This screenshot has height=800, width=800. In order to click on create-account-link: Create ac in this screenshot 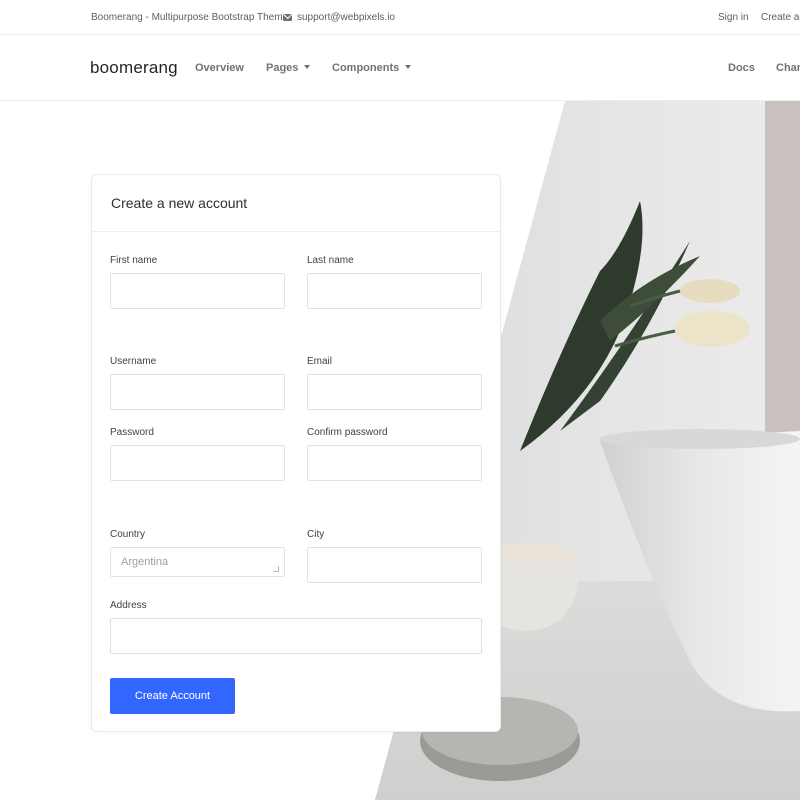, I will do `click(780, 17)`.